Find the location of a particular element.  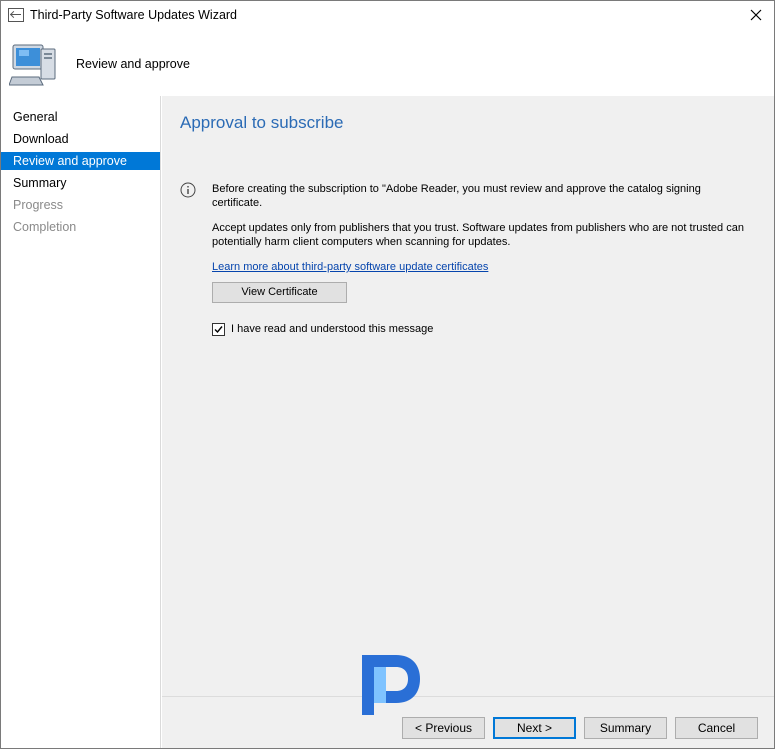

acknowledge-checkbox is located at coordinates (218, 329).